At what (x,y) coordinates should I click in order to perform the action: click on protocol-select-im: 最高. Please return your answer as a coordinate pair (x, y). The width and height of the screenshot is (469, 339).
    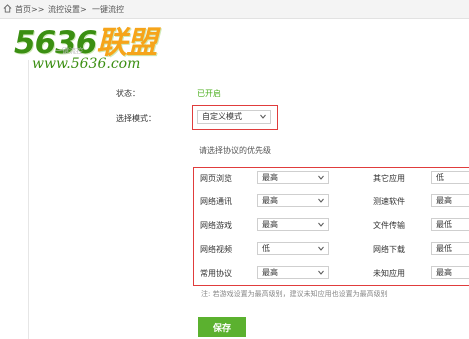
    Looking at the image, I should click on (293, 200).